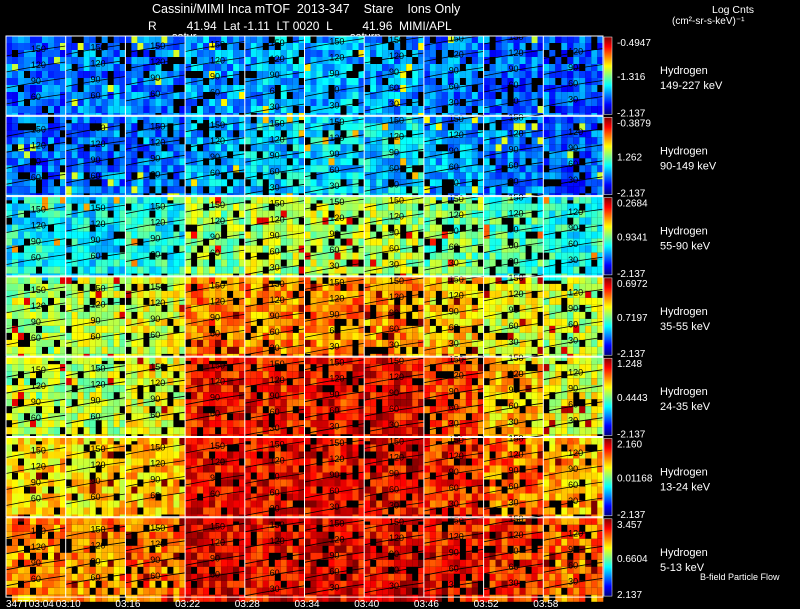 The height and width of the screenshot is (609, 800). What do you see at coordinates (685, 327) in the screenshot?
I see `energy-range-label: 35-55 keV` at bounding box center [685, 327].